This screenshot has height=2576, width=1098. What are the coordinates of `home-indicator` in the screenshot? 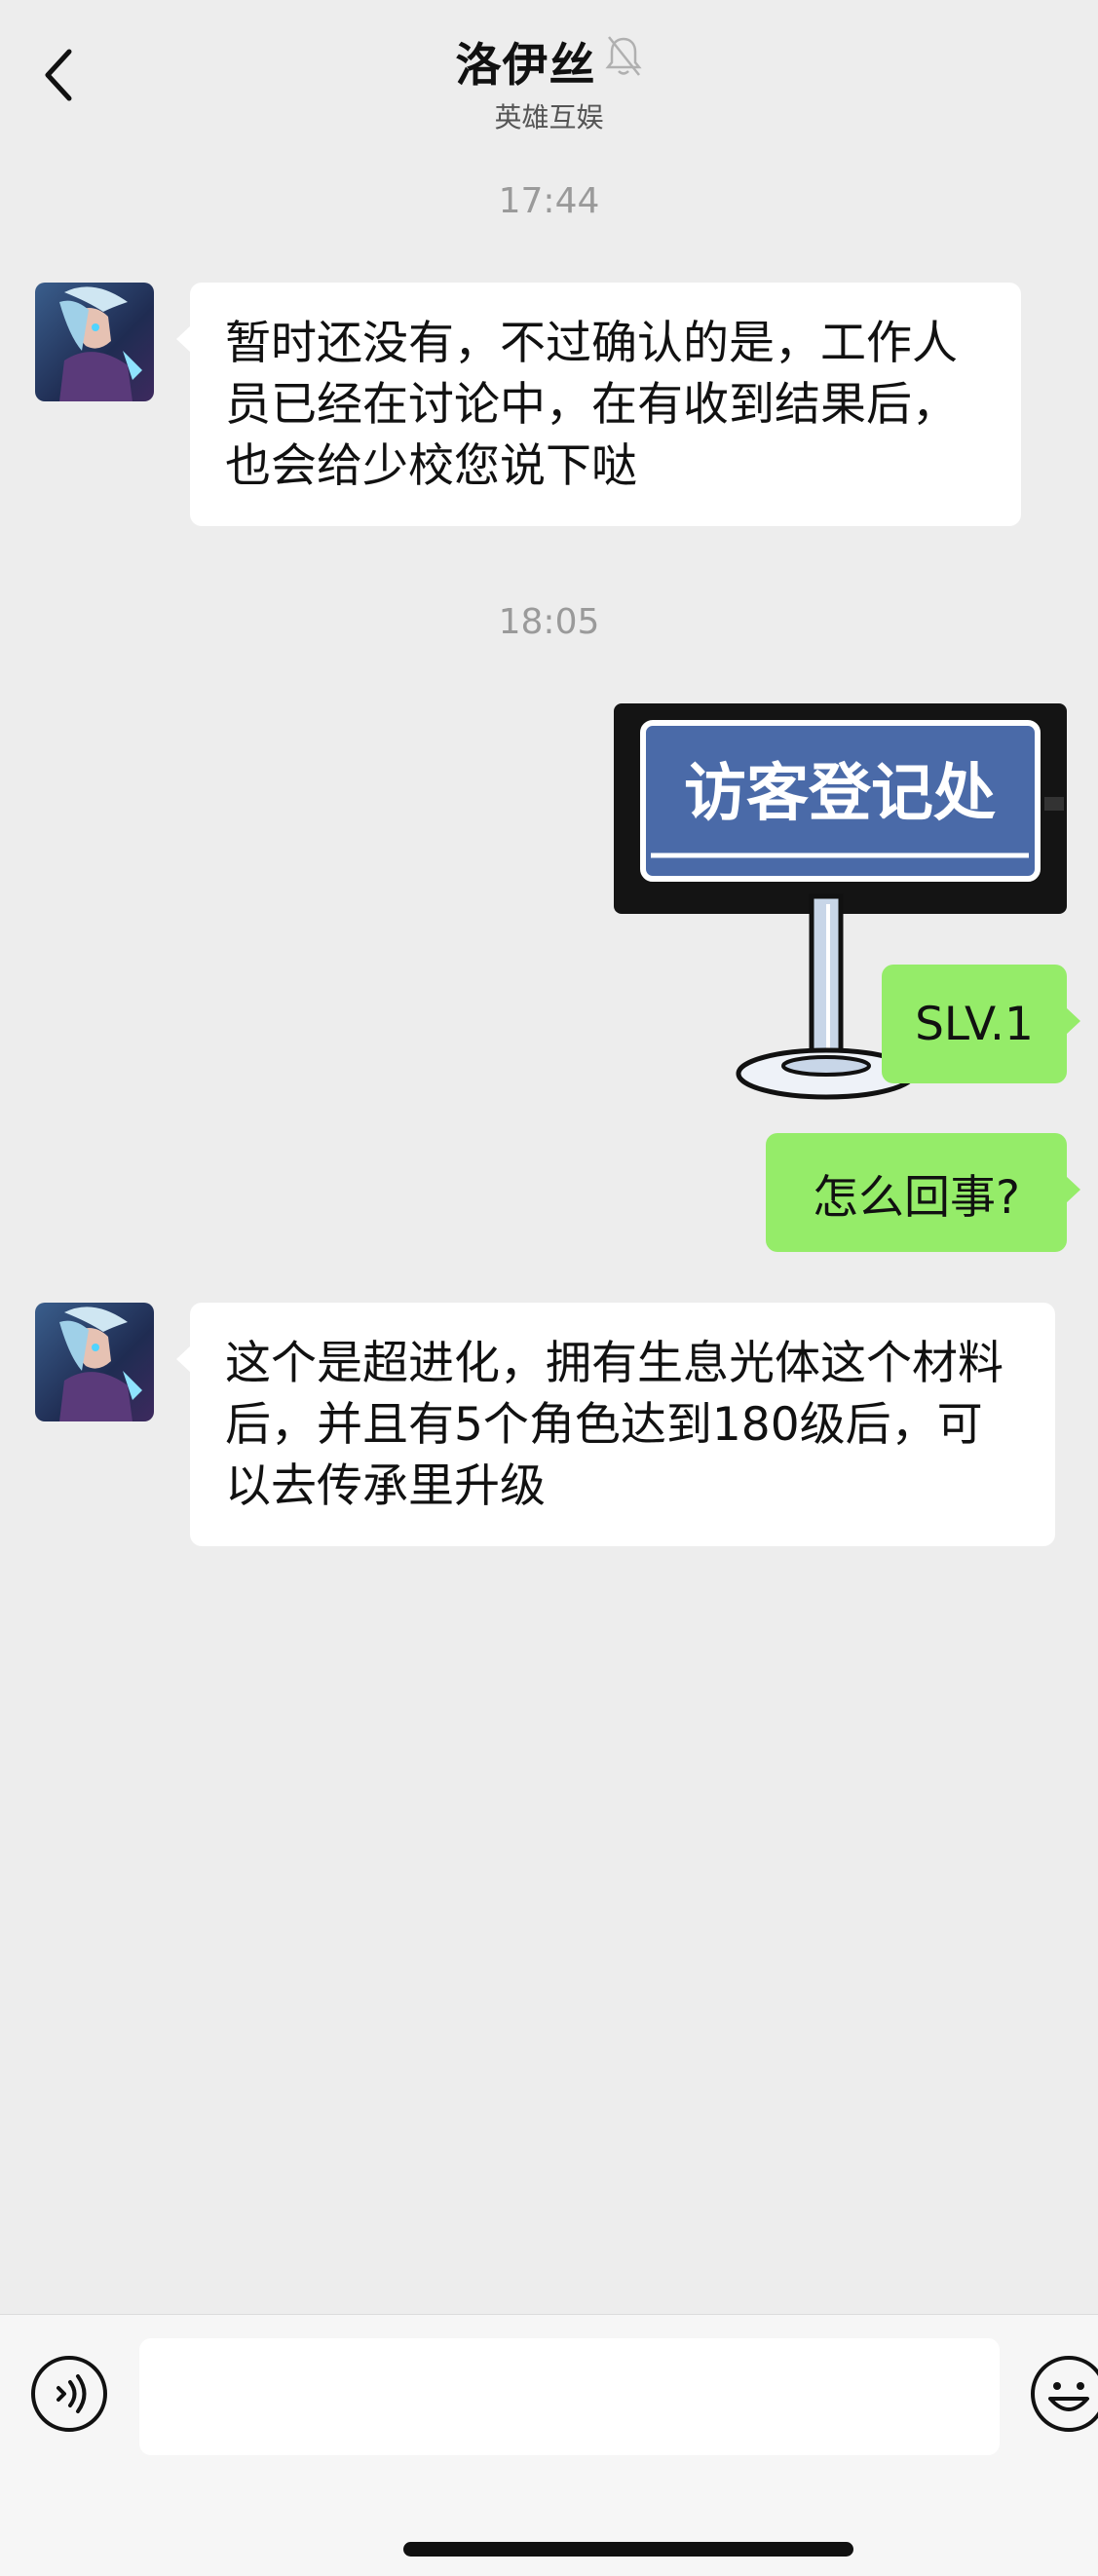 It's located at (628, 2549).